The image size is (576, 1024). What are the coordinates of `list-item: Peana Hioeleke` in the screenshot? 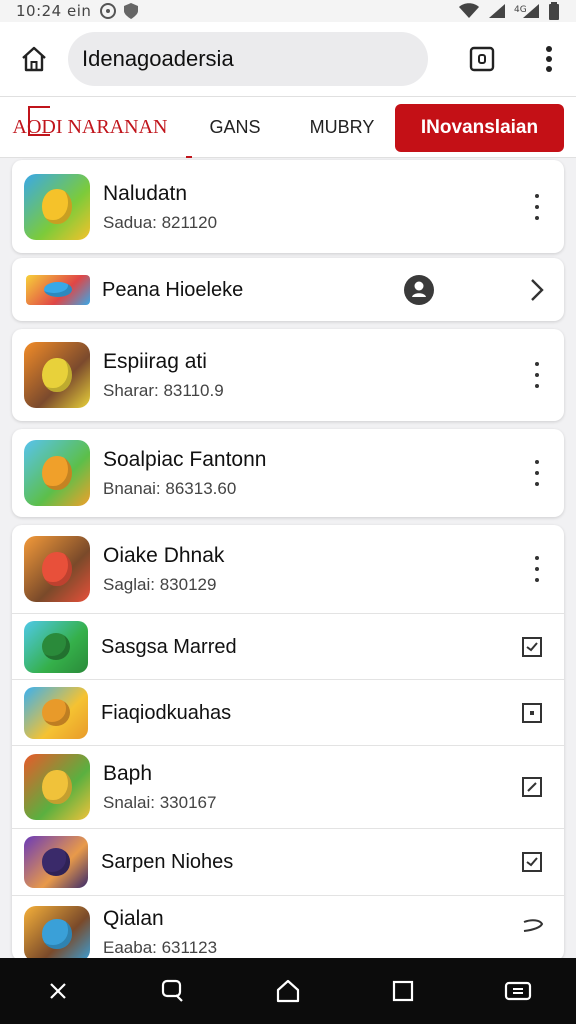 It's located at (288, 289).